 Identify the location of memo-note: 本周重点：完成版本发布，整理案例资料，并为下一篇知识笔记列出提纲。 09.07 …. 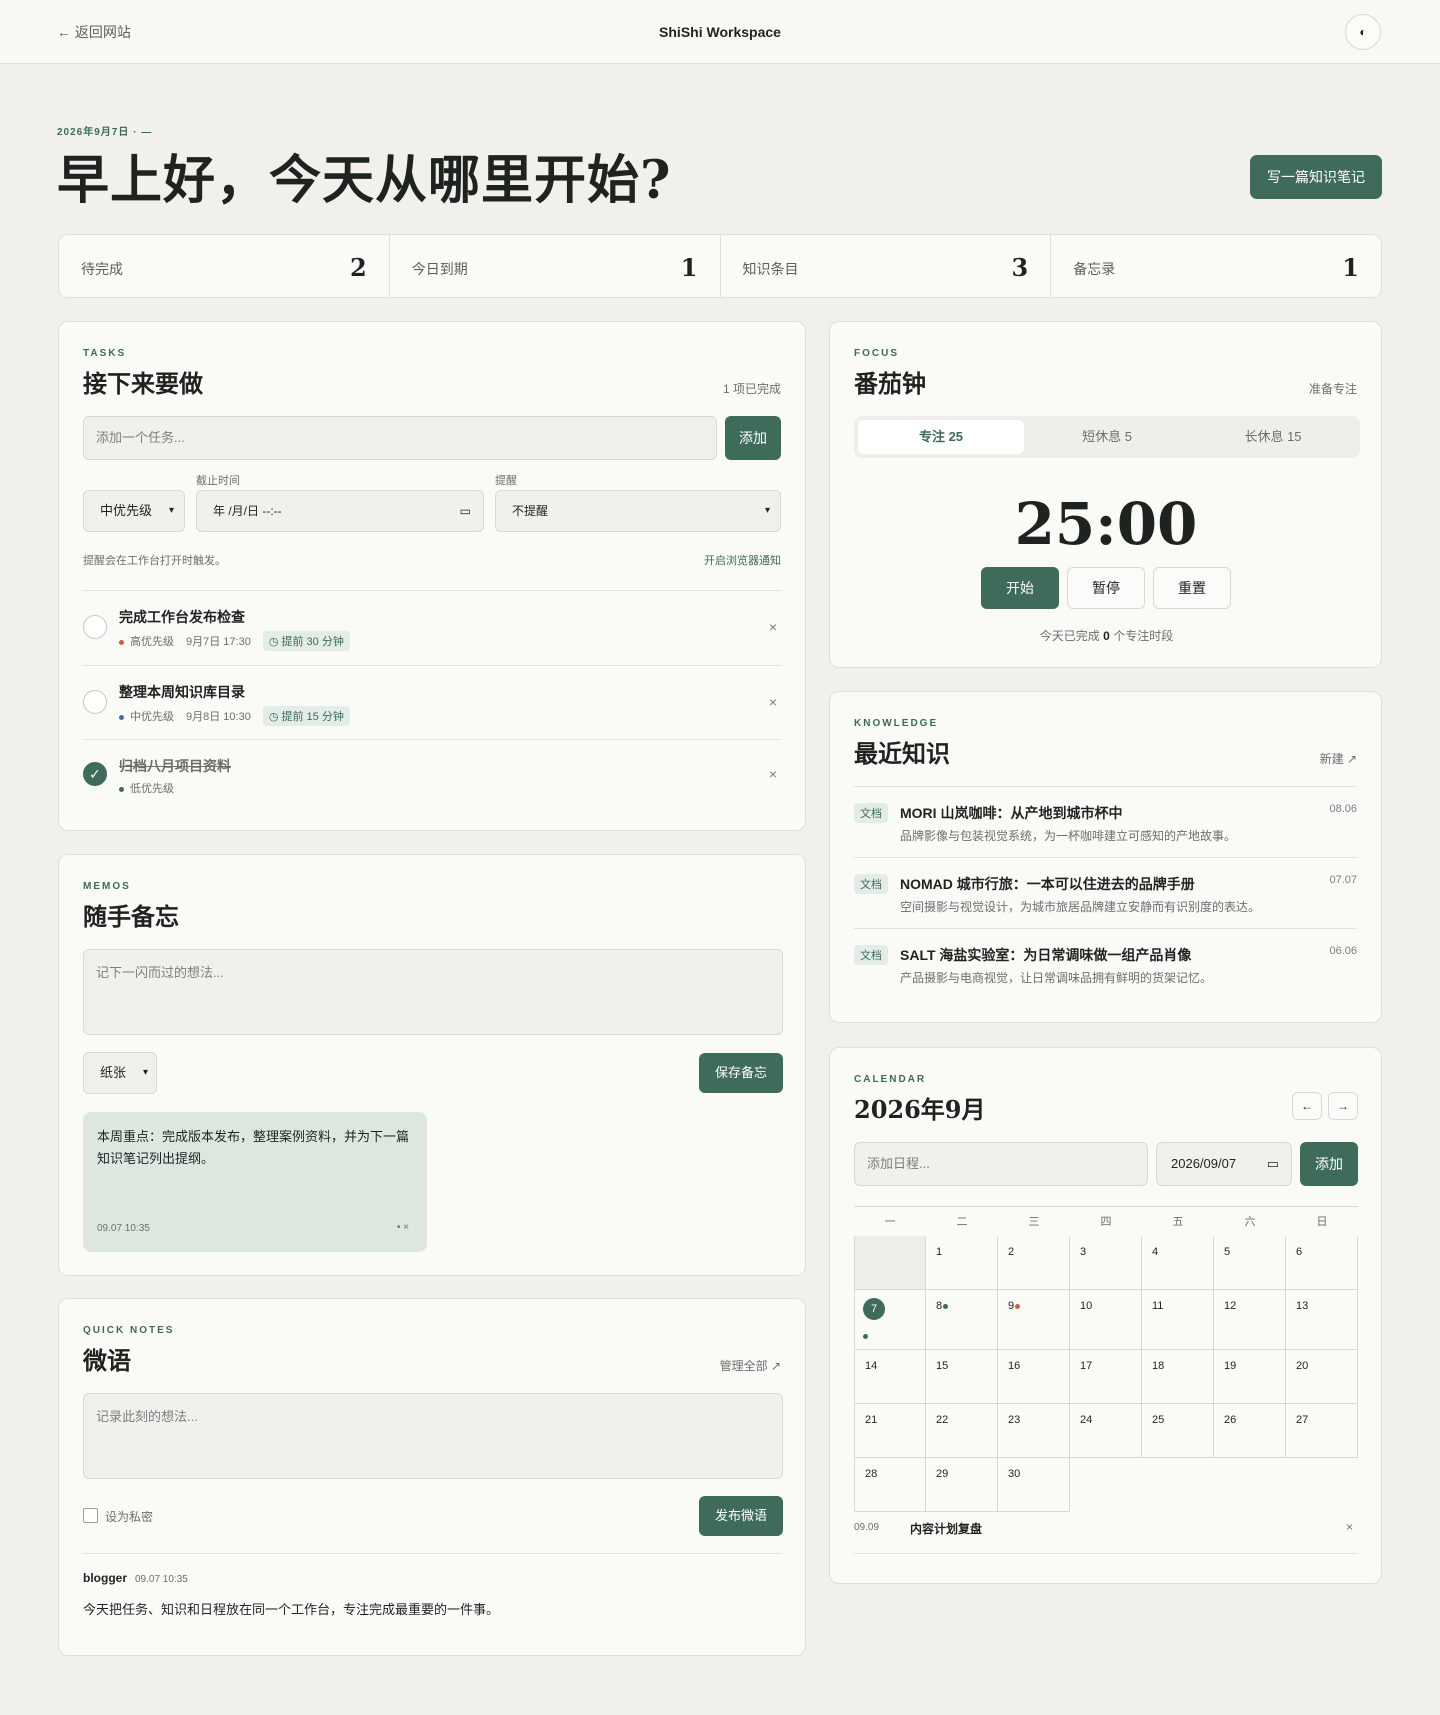
(255, 1182).